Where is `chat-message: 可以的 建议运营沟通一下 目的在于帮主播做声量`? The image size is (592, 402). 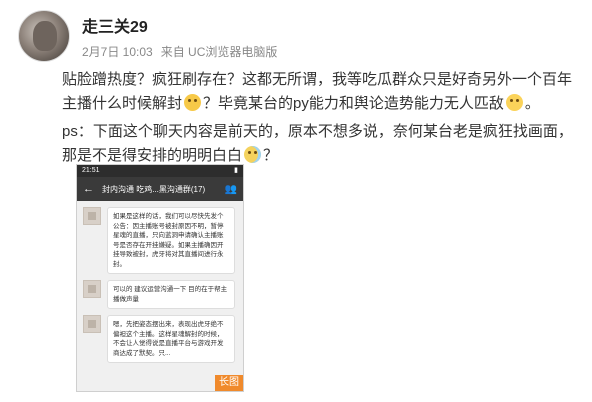
chat-message: 可以的 建议运营沟通一下 目的在于帮主播做声量 is located at coordinates (160, 291).